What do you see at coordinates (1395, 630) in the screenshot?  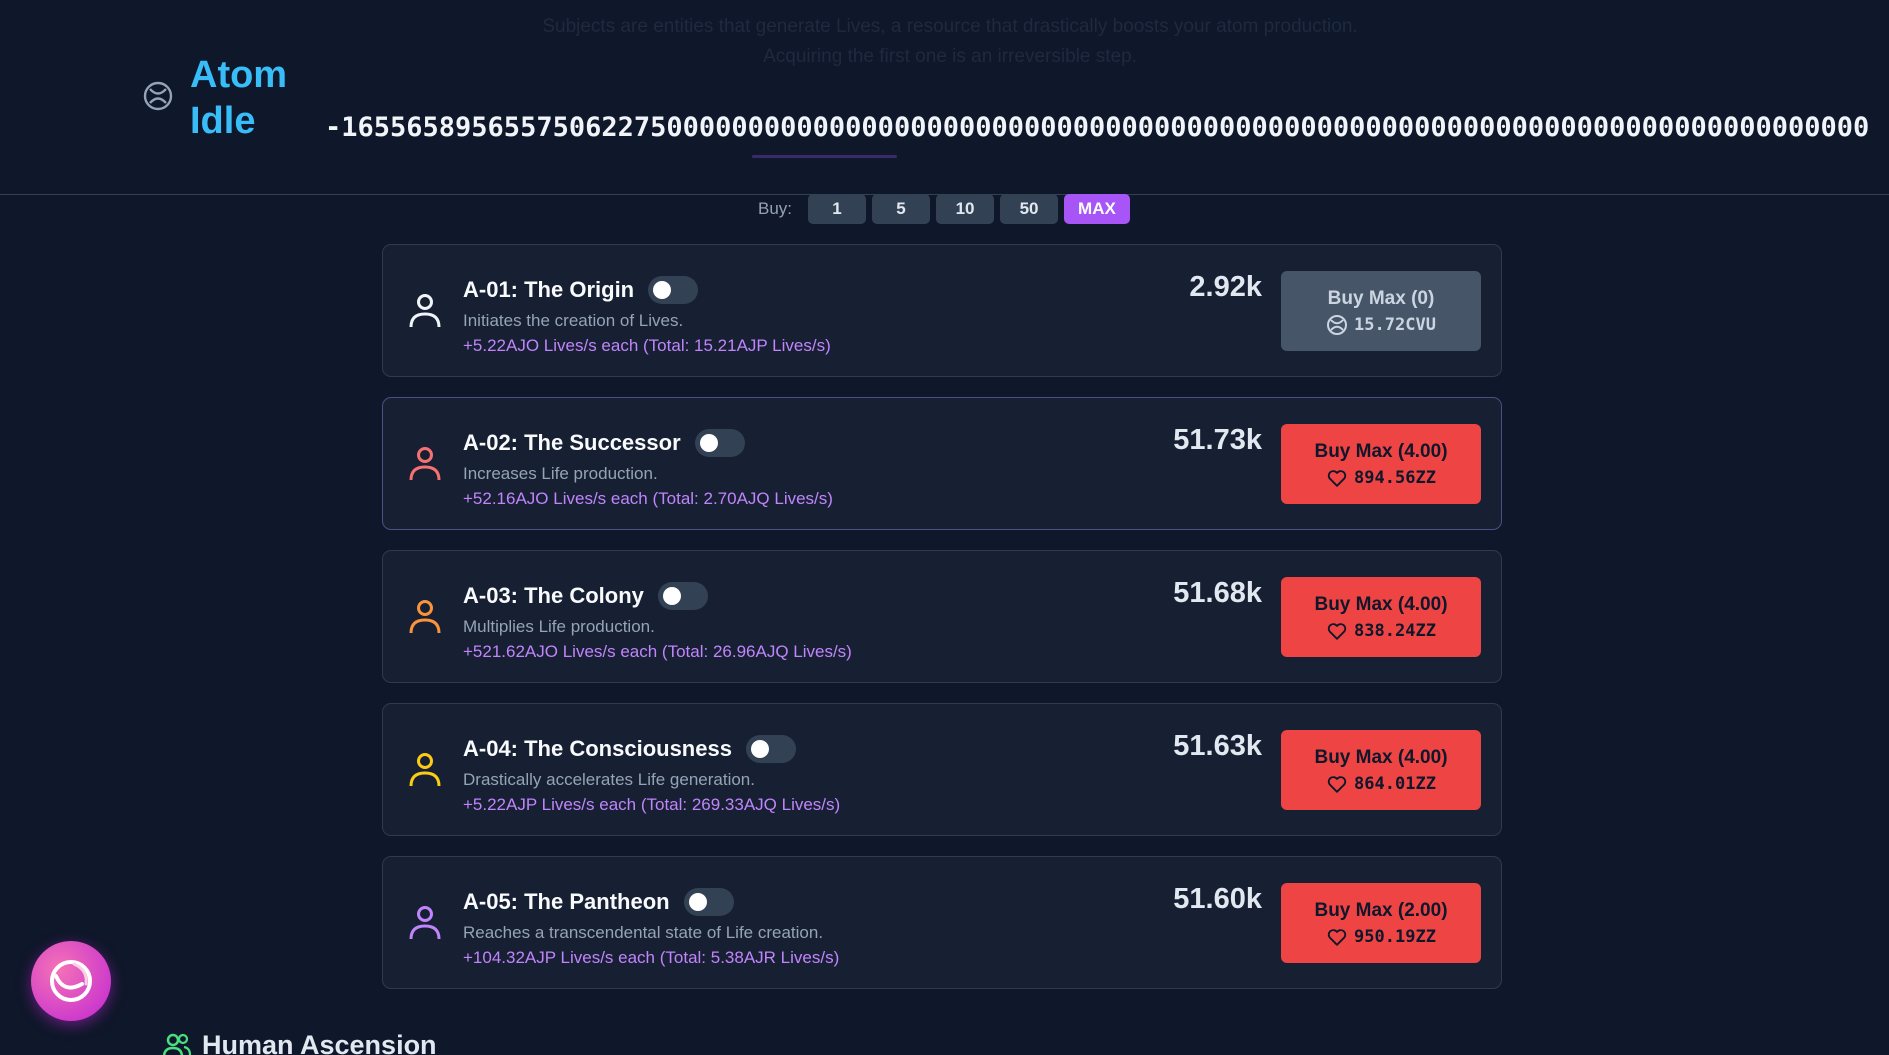 I see `cost-value: 838.24ZZ` at bounding box center [1395, 630].